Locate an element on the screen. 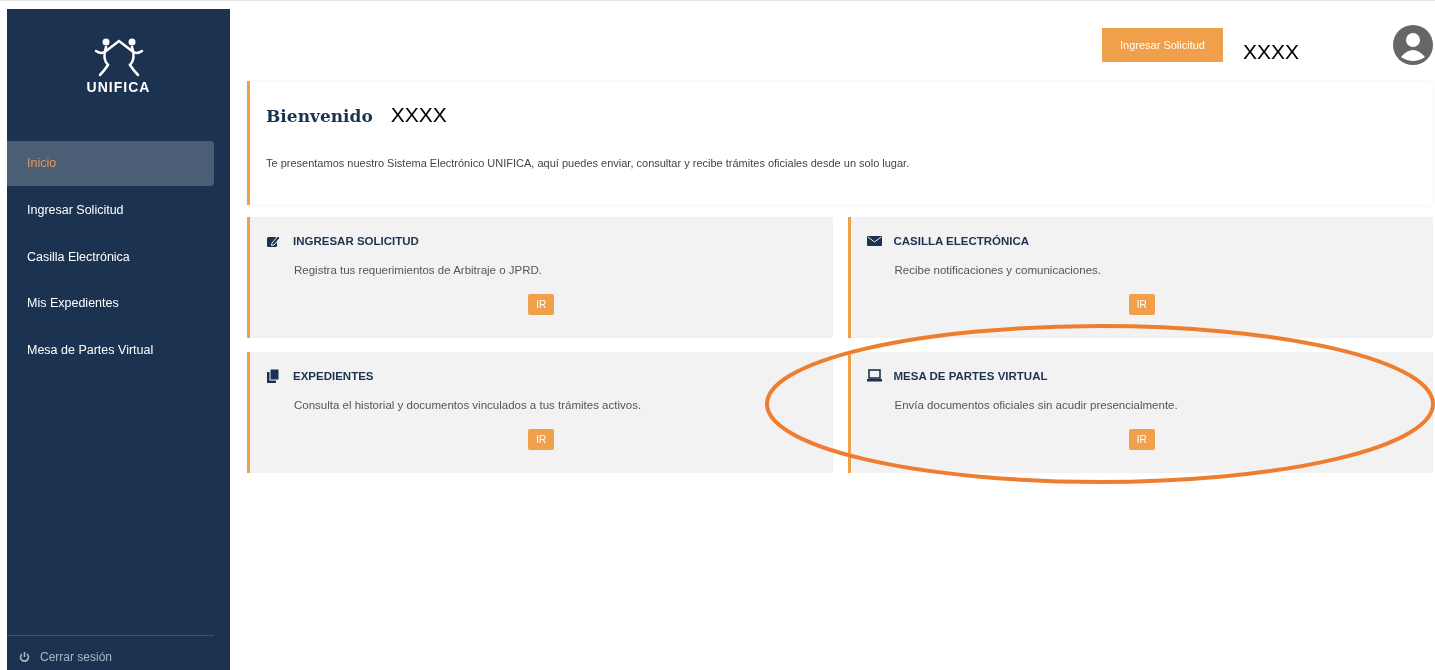 The height and width of the screenshot is (670, 1435). card-description: Envía documentos oficiales sin acudir presencialmente. is located at coordinates (1036, 406).